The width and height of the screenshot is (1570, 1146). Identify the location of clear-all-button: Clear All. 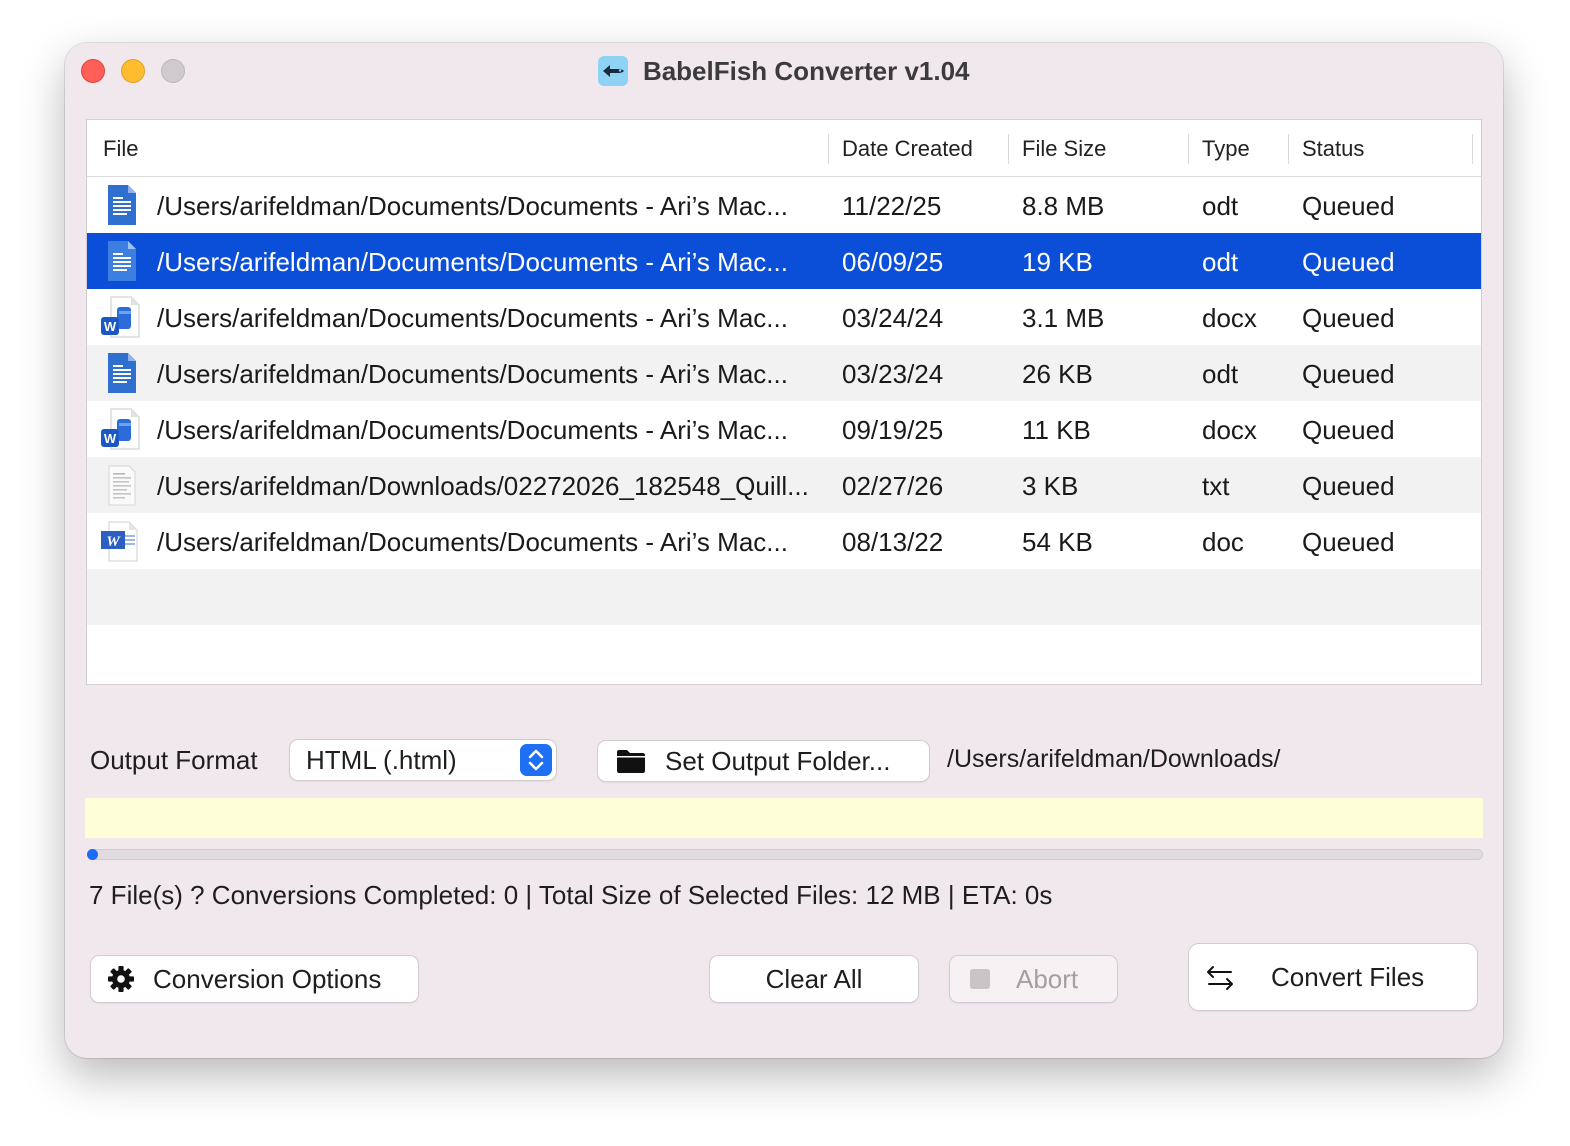
(814, 979).